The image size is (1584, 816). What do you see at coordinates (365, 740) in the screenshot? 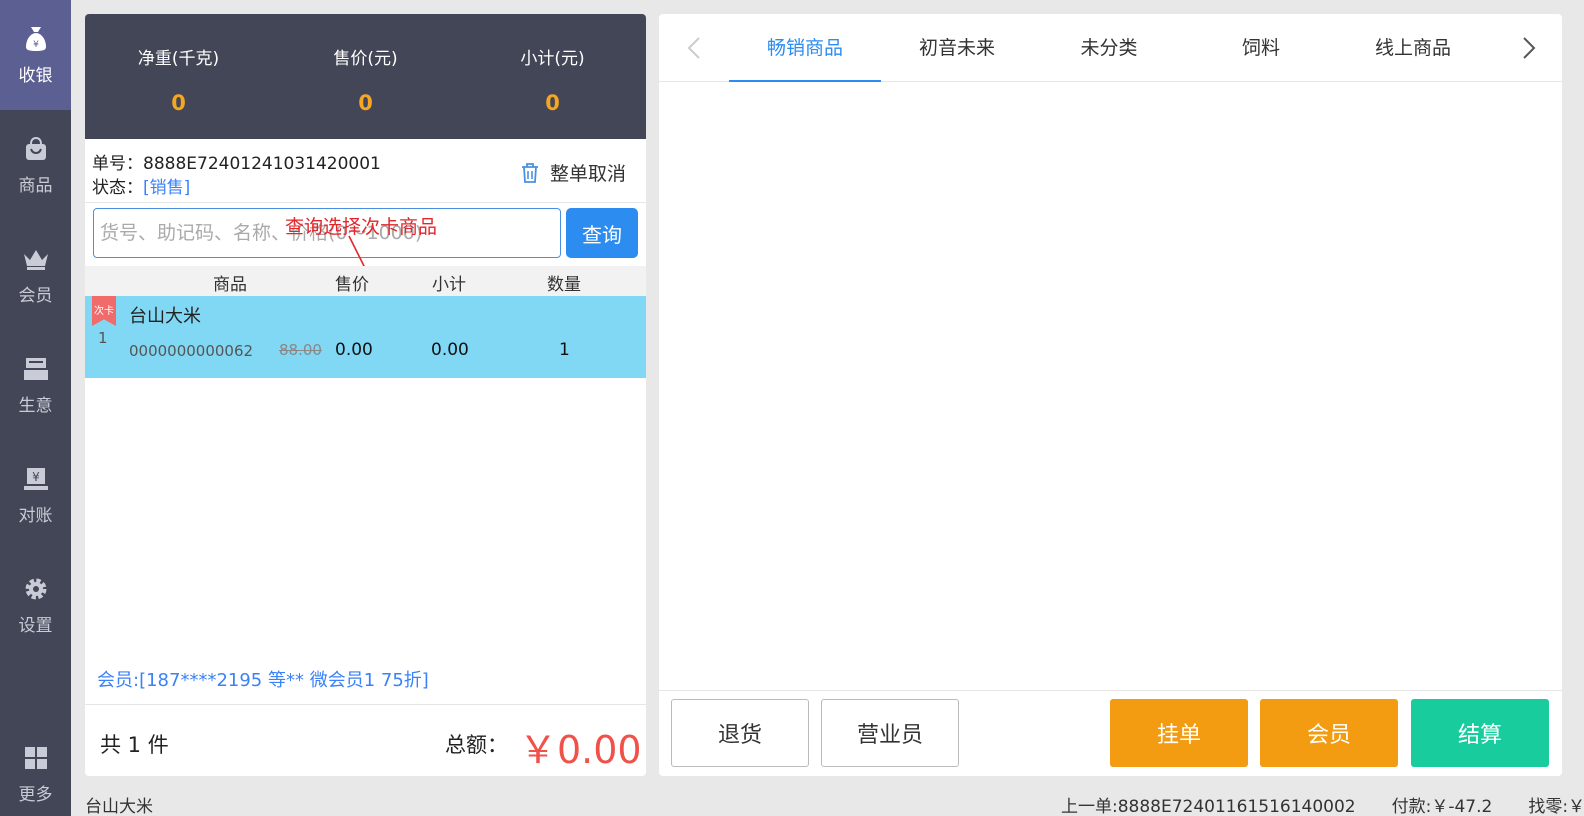
I see `cart-footer: 共 1 件 总额： ￥0.00` at bounding box center [365, 740].